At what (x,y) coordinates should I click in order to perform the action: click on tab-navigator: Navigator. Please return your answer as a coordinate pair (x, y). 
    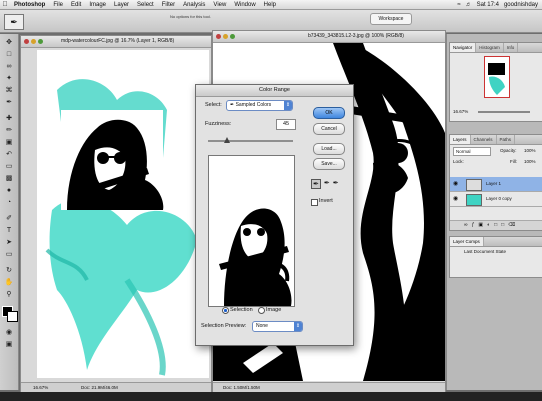
    Looking at the image, I should click on (463, 47).